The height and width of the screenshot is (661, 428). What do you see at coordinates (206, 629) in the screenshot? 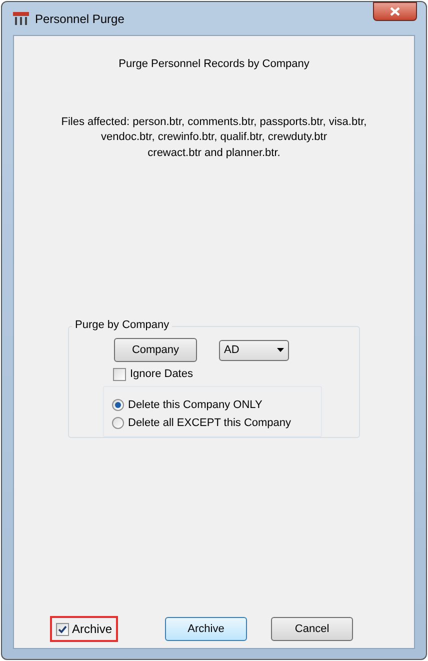
I see `dialog-button: Archive` at bounding box center [206, 629].